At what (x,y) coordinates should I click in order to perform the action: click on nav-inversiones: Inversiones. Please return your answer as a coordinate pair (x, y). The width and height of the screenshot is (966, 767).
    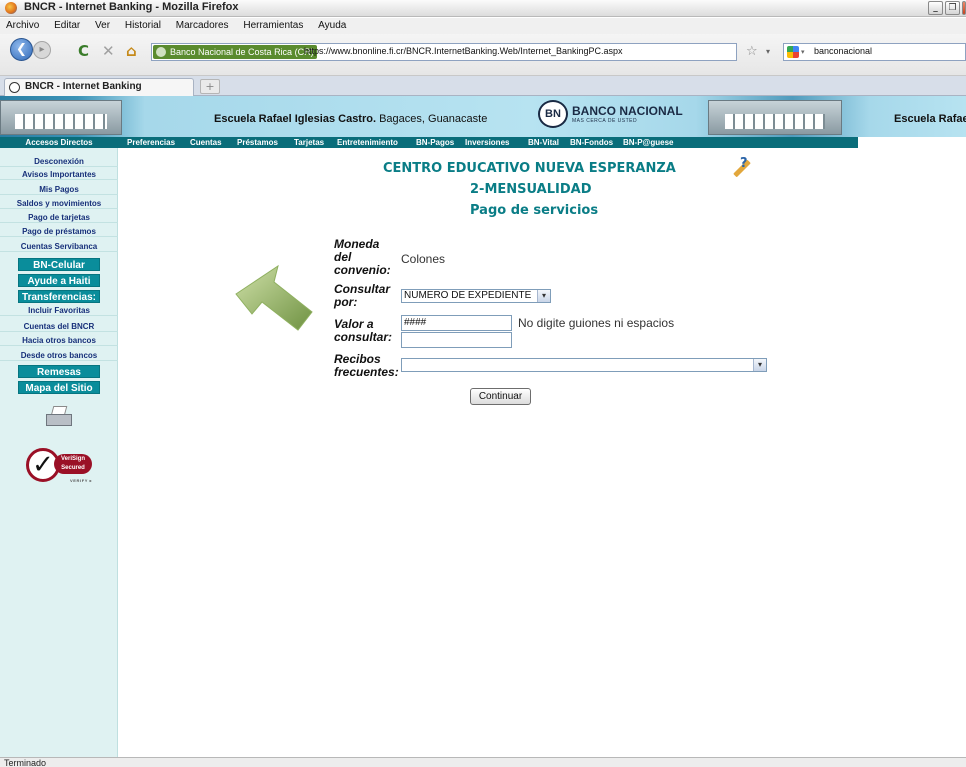
    Looking at the image, I should click on (487, 142).